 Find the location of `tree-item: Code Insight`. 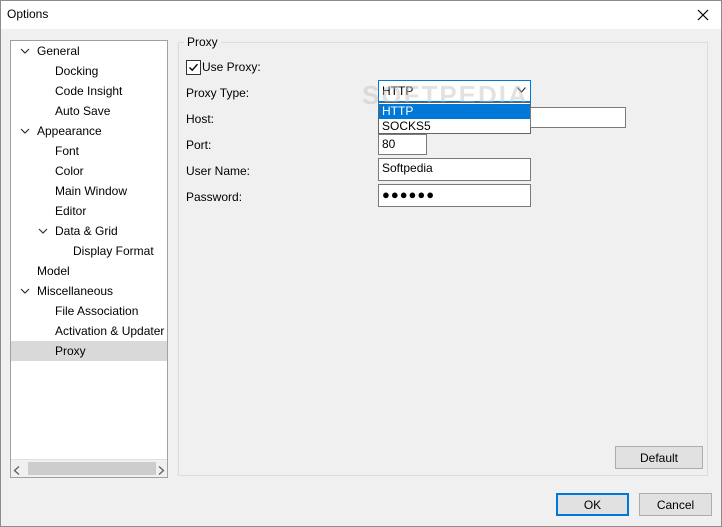

tree-item: Code Insight is located at coordinates (89, 91).